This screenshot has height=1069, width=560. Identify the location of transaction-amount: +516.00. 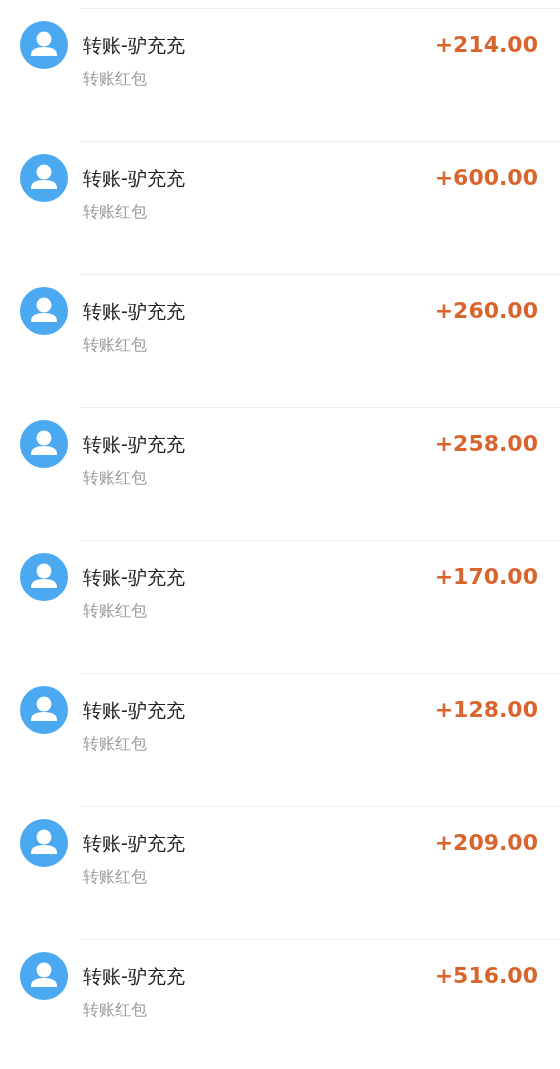
(486, 976).